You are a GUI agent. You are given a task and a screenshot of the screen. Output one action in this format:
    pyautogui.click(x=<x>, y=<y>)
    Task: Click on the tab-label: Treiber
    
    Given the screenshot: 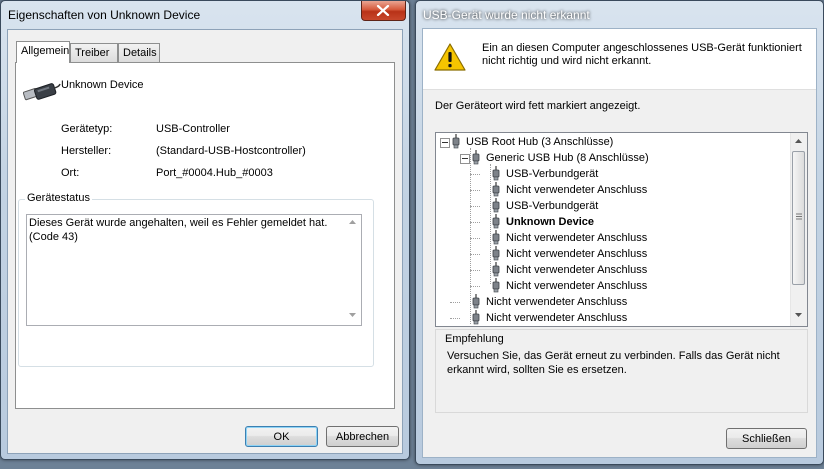 What is the action you would take?
    pyautogui.click(x=92, y=53)
    